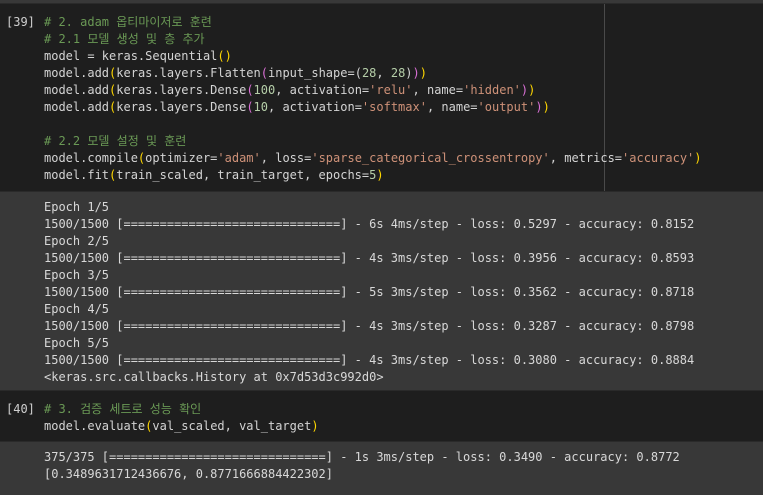 The width and height of the screenshot is (763, 495). I want to click on output-line: Epoch 5/5, so click(77, 343).